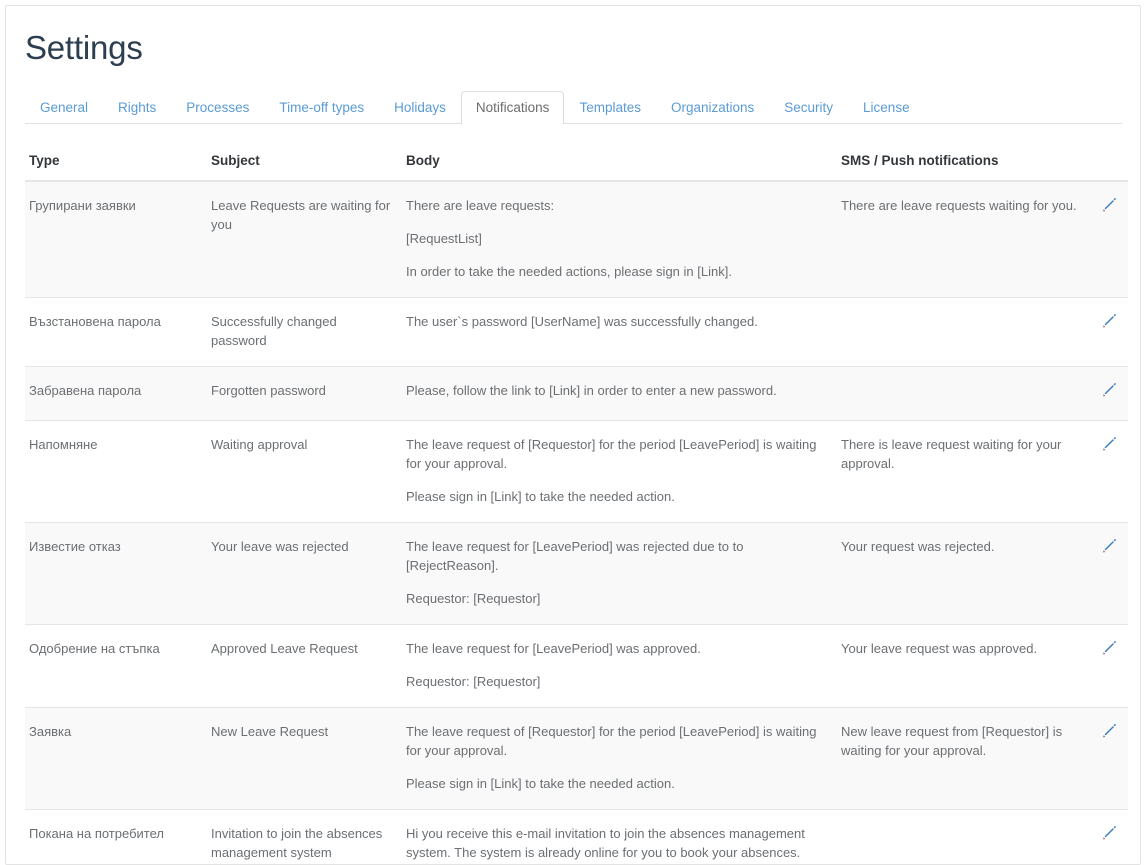 The image size is (1146, 865). Describe the element at coordinates (420, 107) in the screenshot. I see `tab-holidays: Holidays` at that location.